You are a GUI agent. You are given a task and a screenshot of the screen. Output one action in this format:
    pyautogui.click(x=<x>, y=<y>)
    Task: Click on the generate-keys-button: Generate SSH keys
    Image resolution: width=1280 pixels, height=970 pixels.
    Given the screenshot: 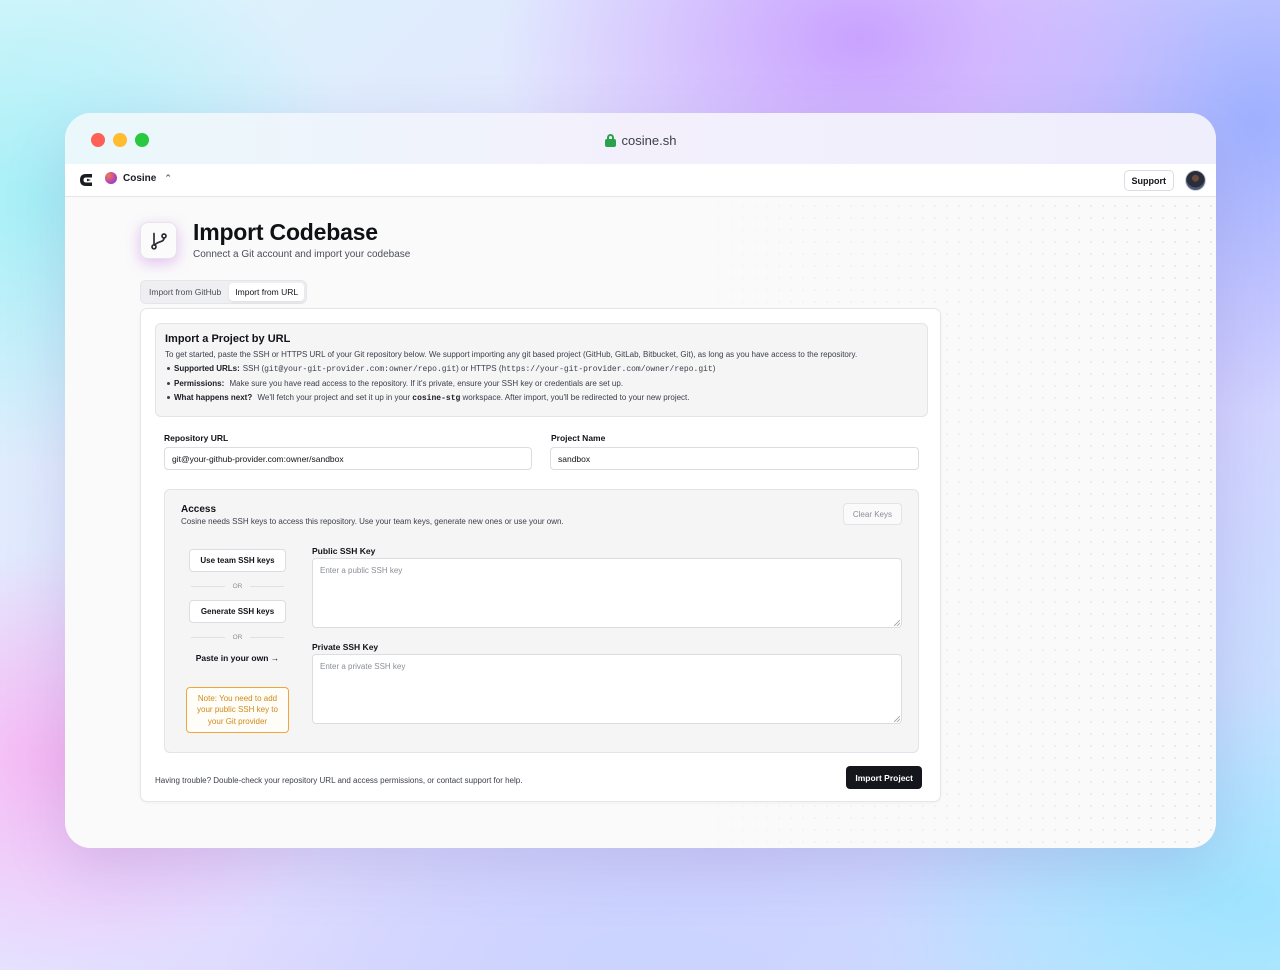 What is the action you would take?
    pyautogui.click(x=237, y=611)
    